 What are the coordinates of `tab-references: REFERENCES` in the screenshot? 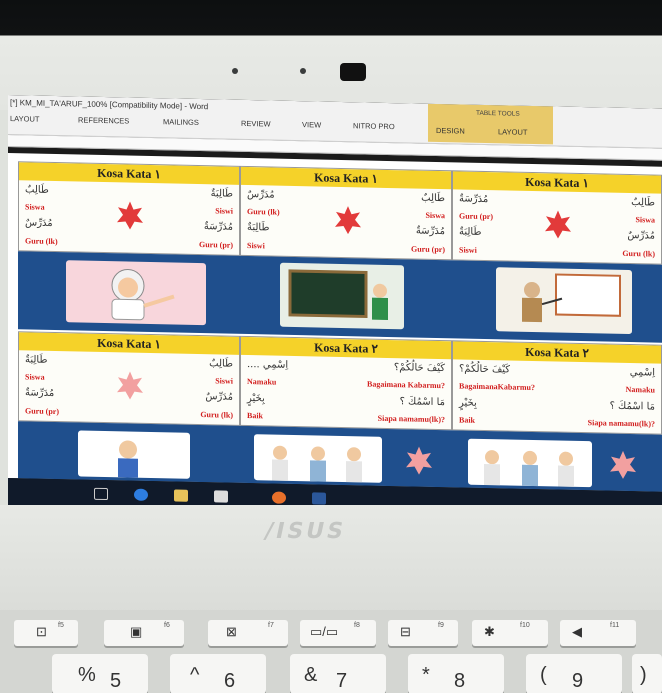 It's located at (103, 120).